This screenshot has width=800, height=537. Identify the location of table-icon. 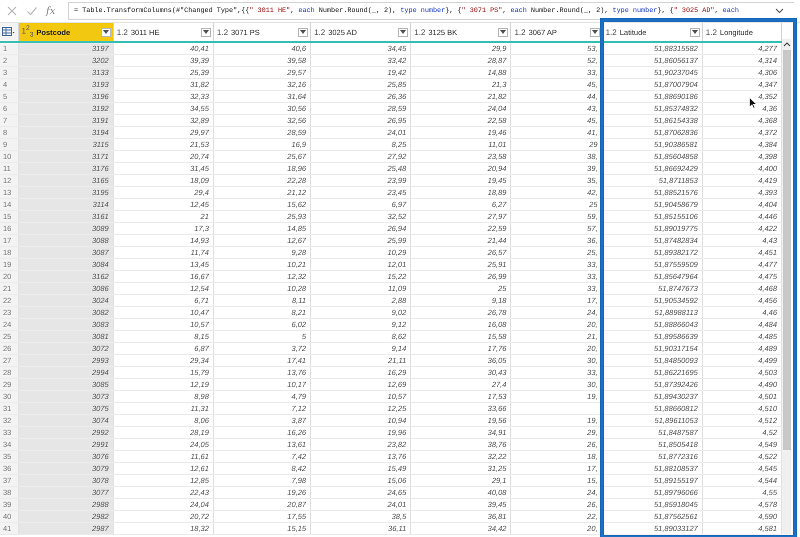
(9, 31).